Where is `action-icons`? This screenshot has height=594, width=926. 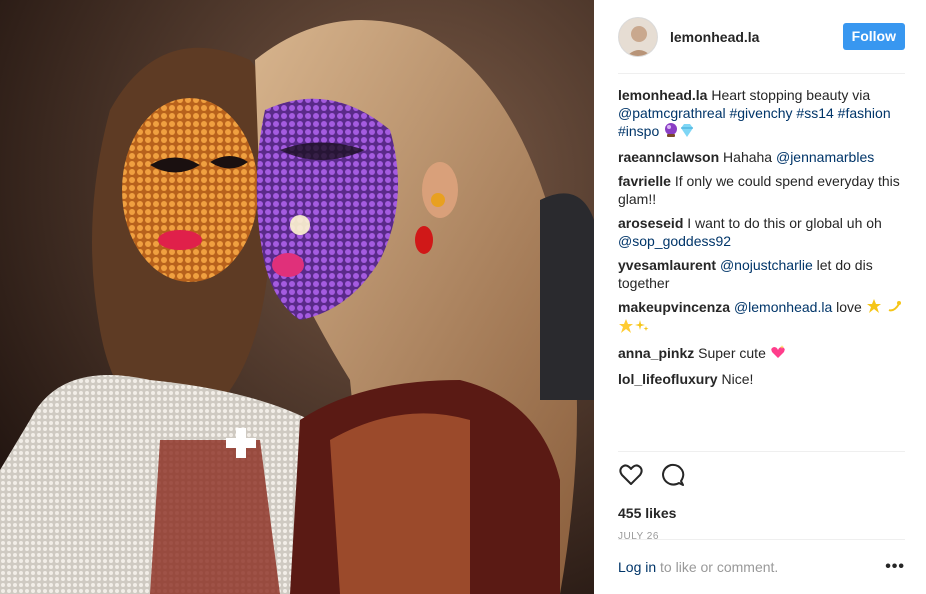
action-icons is located at coordinates (761, 475).